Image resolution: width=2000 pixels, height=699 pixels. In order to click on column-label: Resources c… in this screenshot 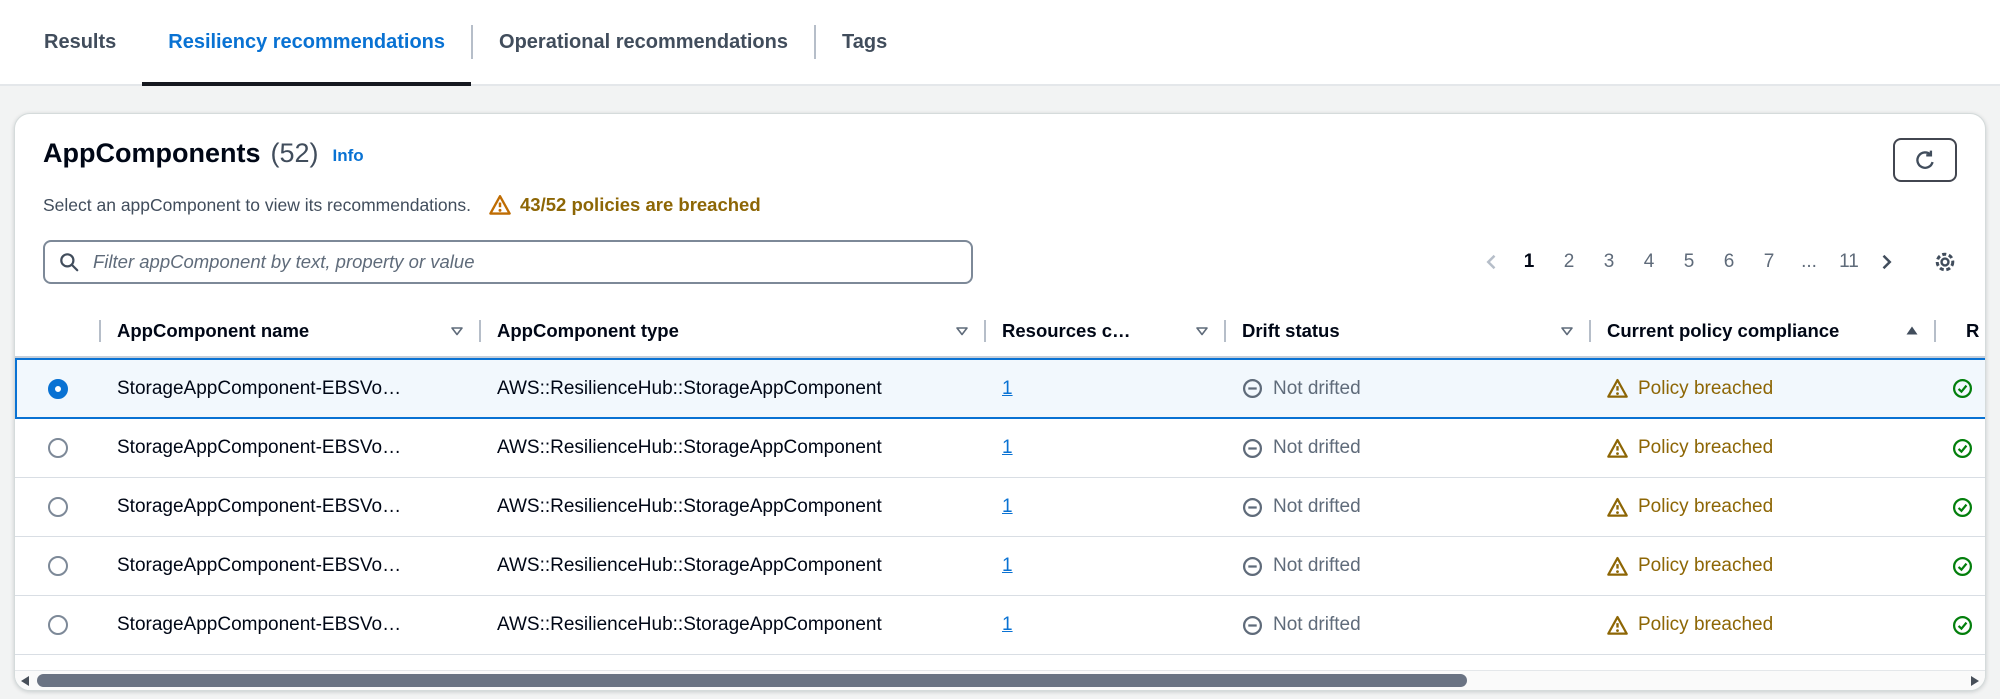, I will do `click(1066, 330)`.